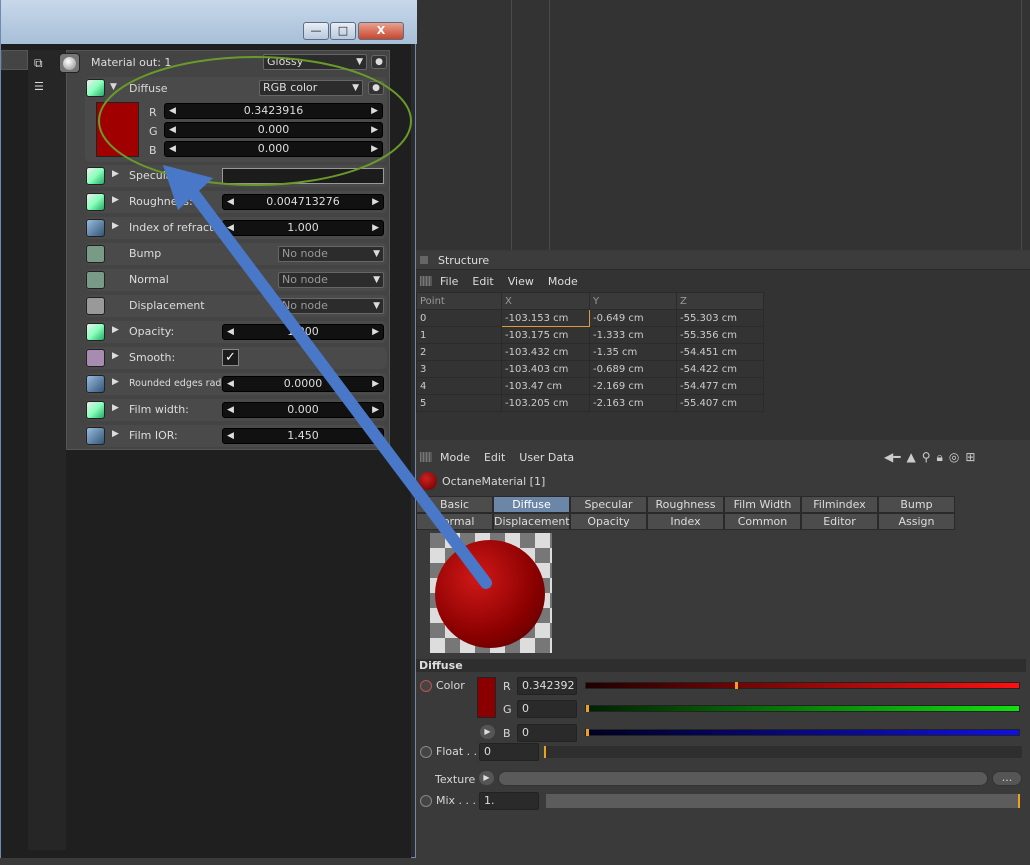  I want to click on annotation-circle, so click(255, 121).